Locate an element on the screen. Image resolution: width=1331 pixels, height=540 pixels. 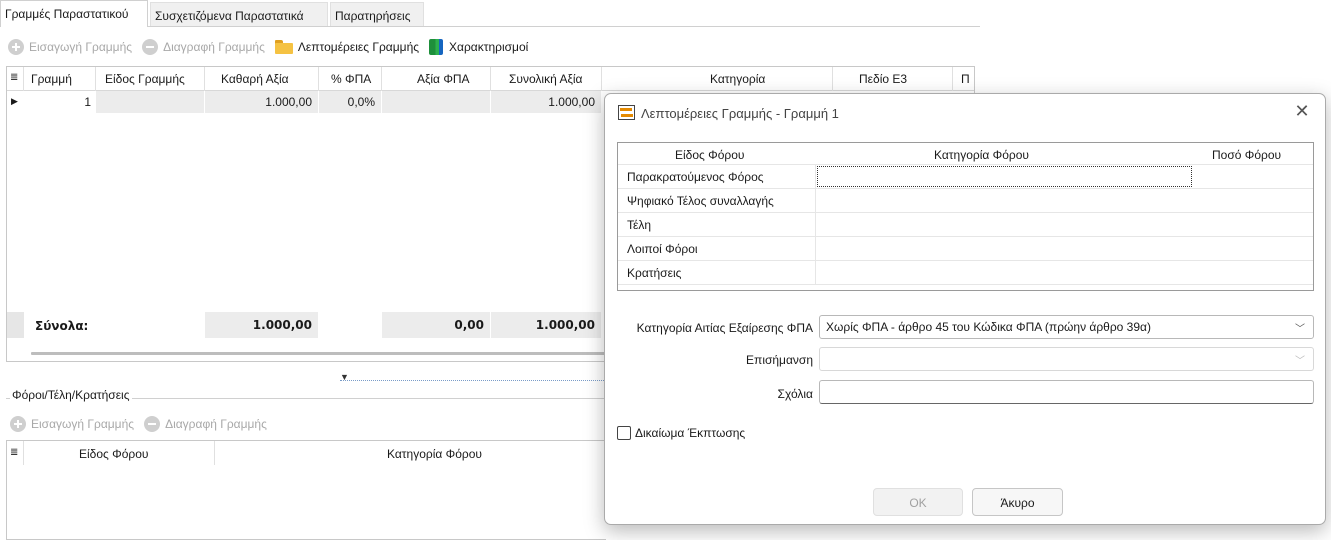
column-header: Γραμμή is located at coordinates (51, 79).